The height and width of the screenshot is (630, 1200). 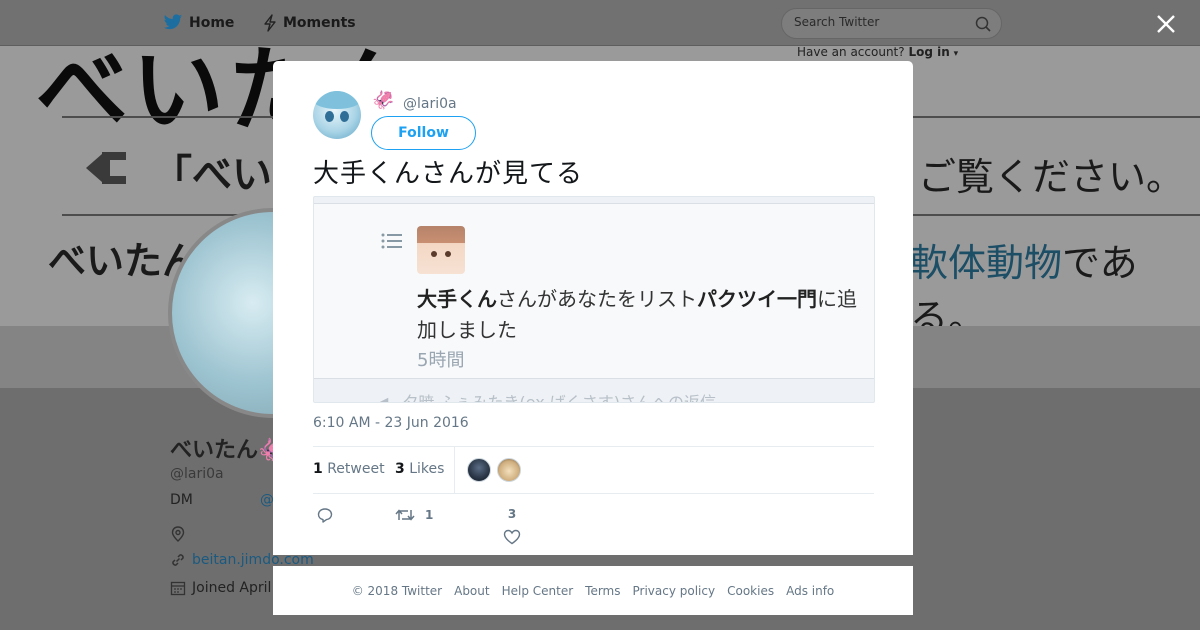 What do you see at coordinates (441, 360) in the screenshot?
I see `notification-time: 5時間` at bounding box center [441, 360].